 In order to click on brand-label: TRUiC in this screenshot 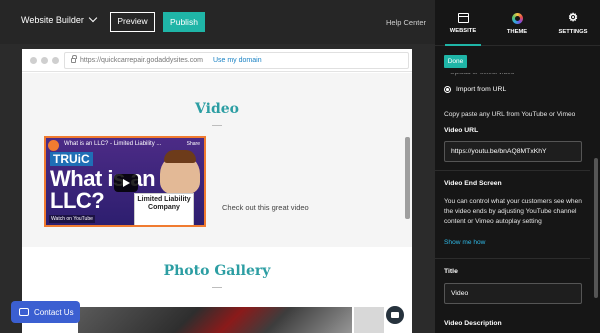, I will do `click(71, 159)`.